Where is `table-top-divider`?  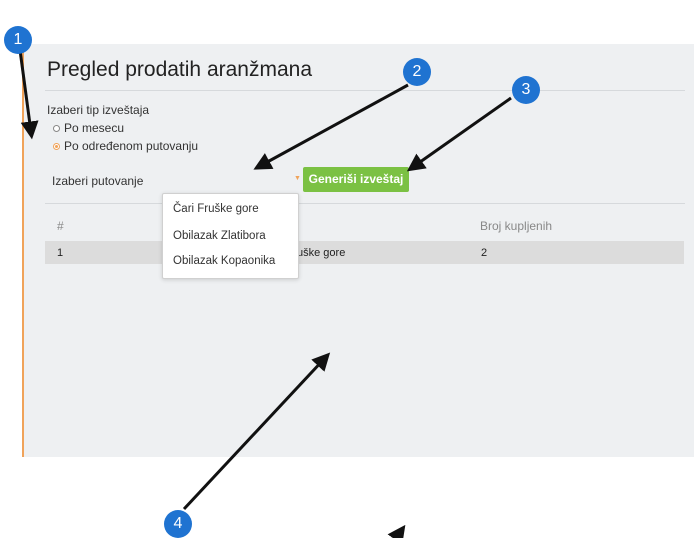 table-top-divider is located at coordinates (365, 203).